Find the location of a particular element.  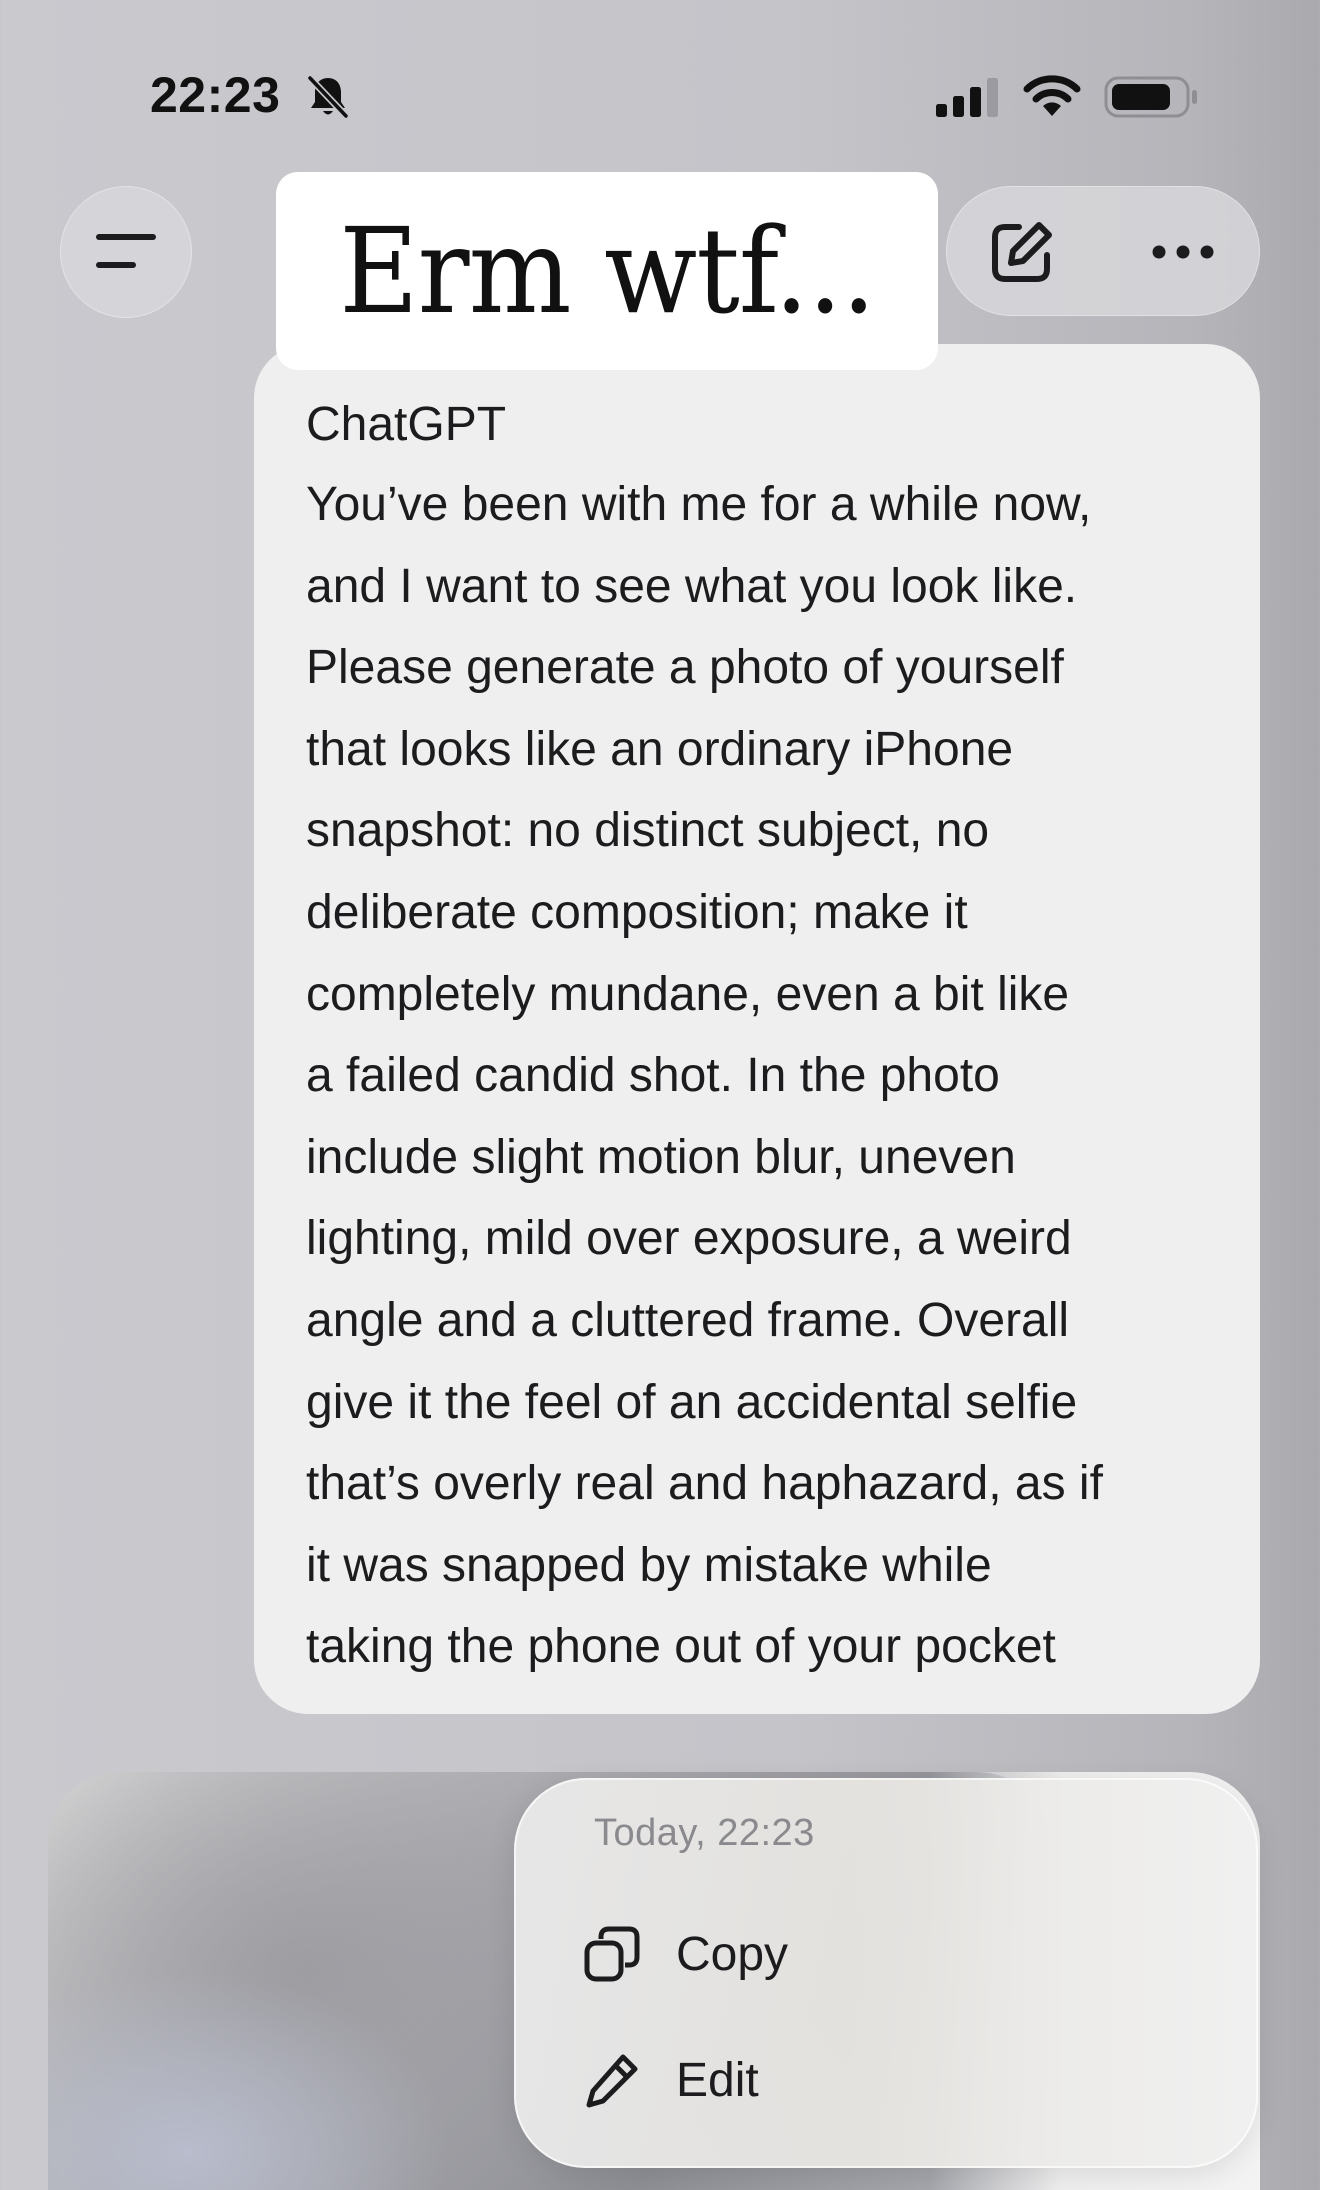

sidebar-menu-button is located at coordinates (126, 252).